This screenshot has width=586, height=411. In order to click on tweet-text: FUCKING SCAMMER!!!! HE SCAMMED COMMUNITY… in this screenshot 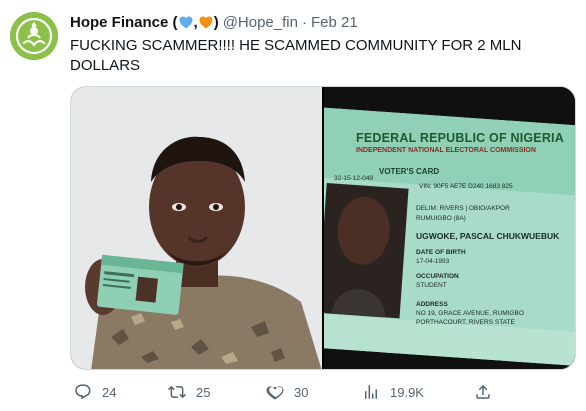, I will do `click(296, 55)`.